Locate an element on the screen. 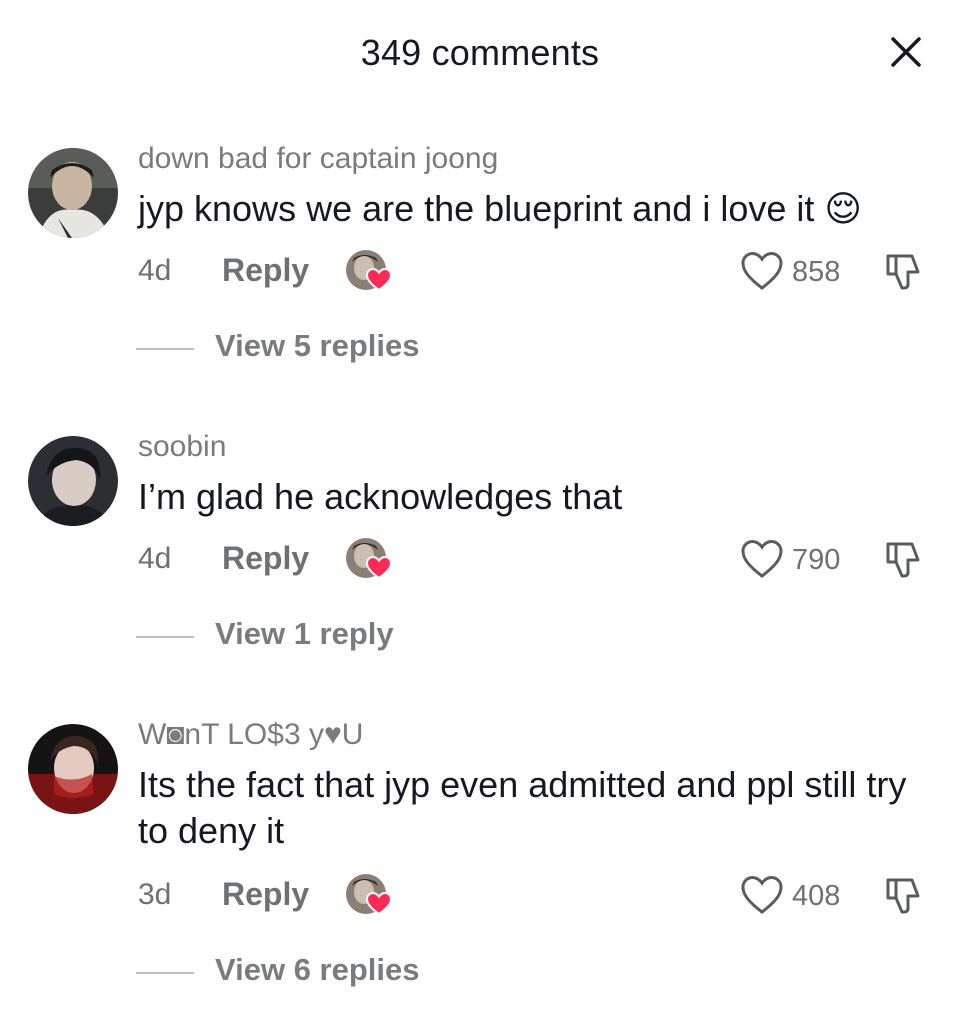  comments-header: 349 comments is located at coordinates (480, 55).